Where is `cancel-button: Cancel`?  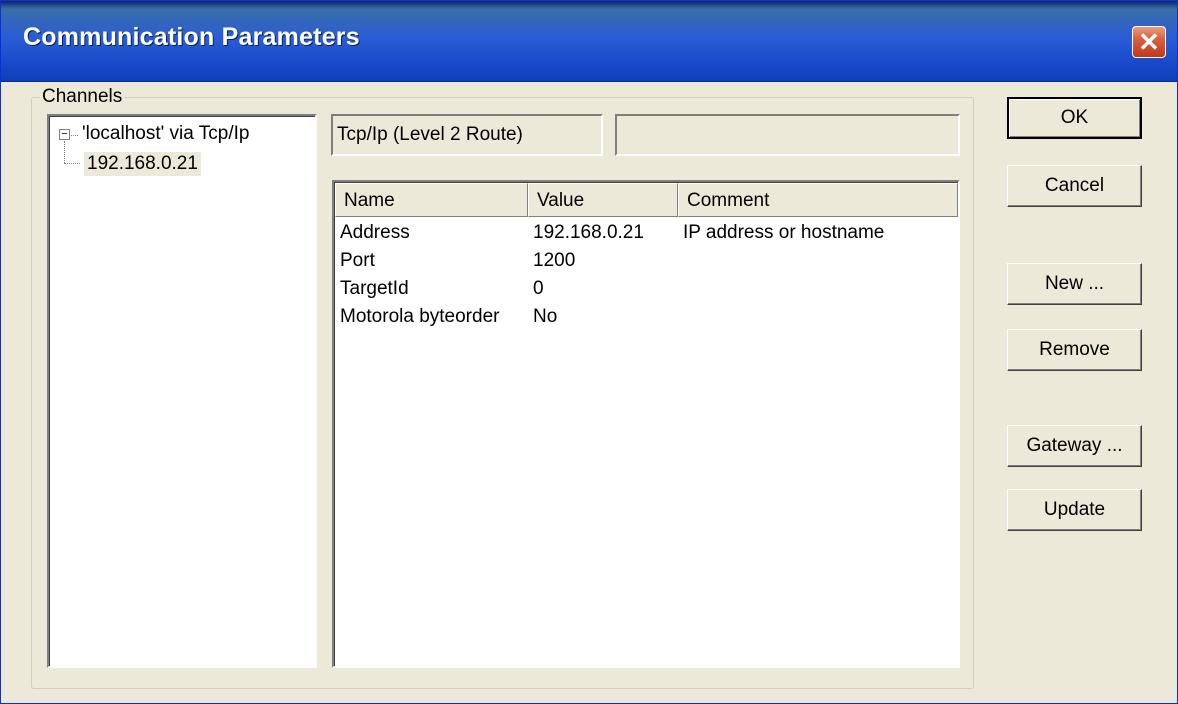 cancel-button: Cancel is located at coordinates (1074, 186).